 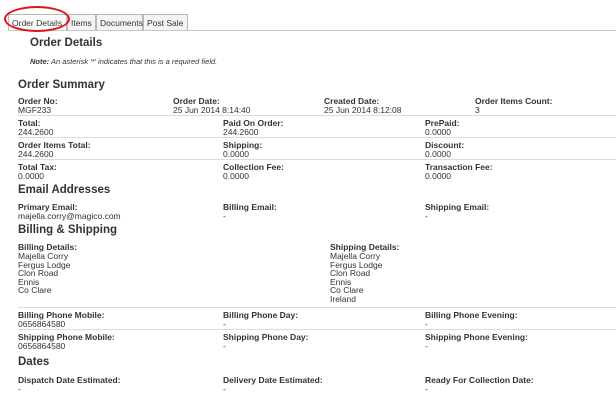 I want to click on field-billing-email: Billing Email: -, so click(x=250, y=211).